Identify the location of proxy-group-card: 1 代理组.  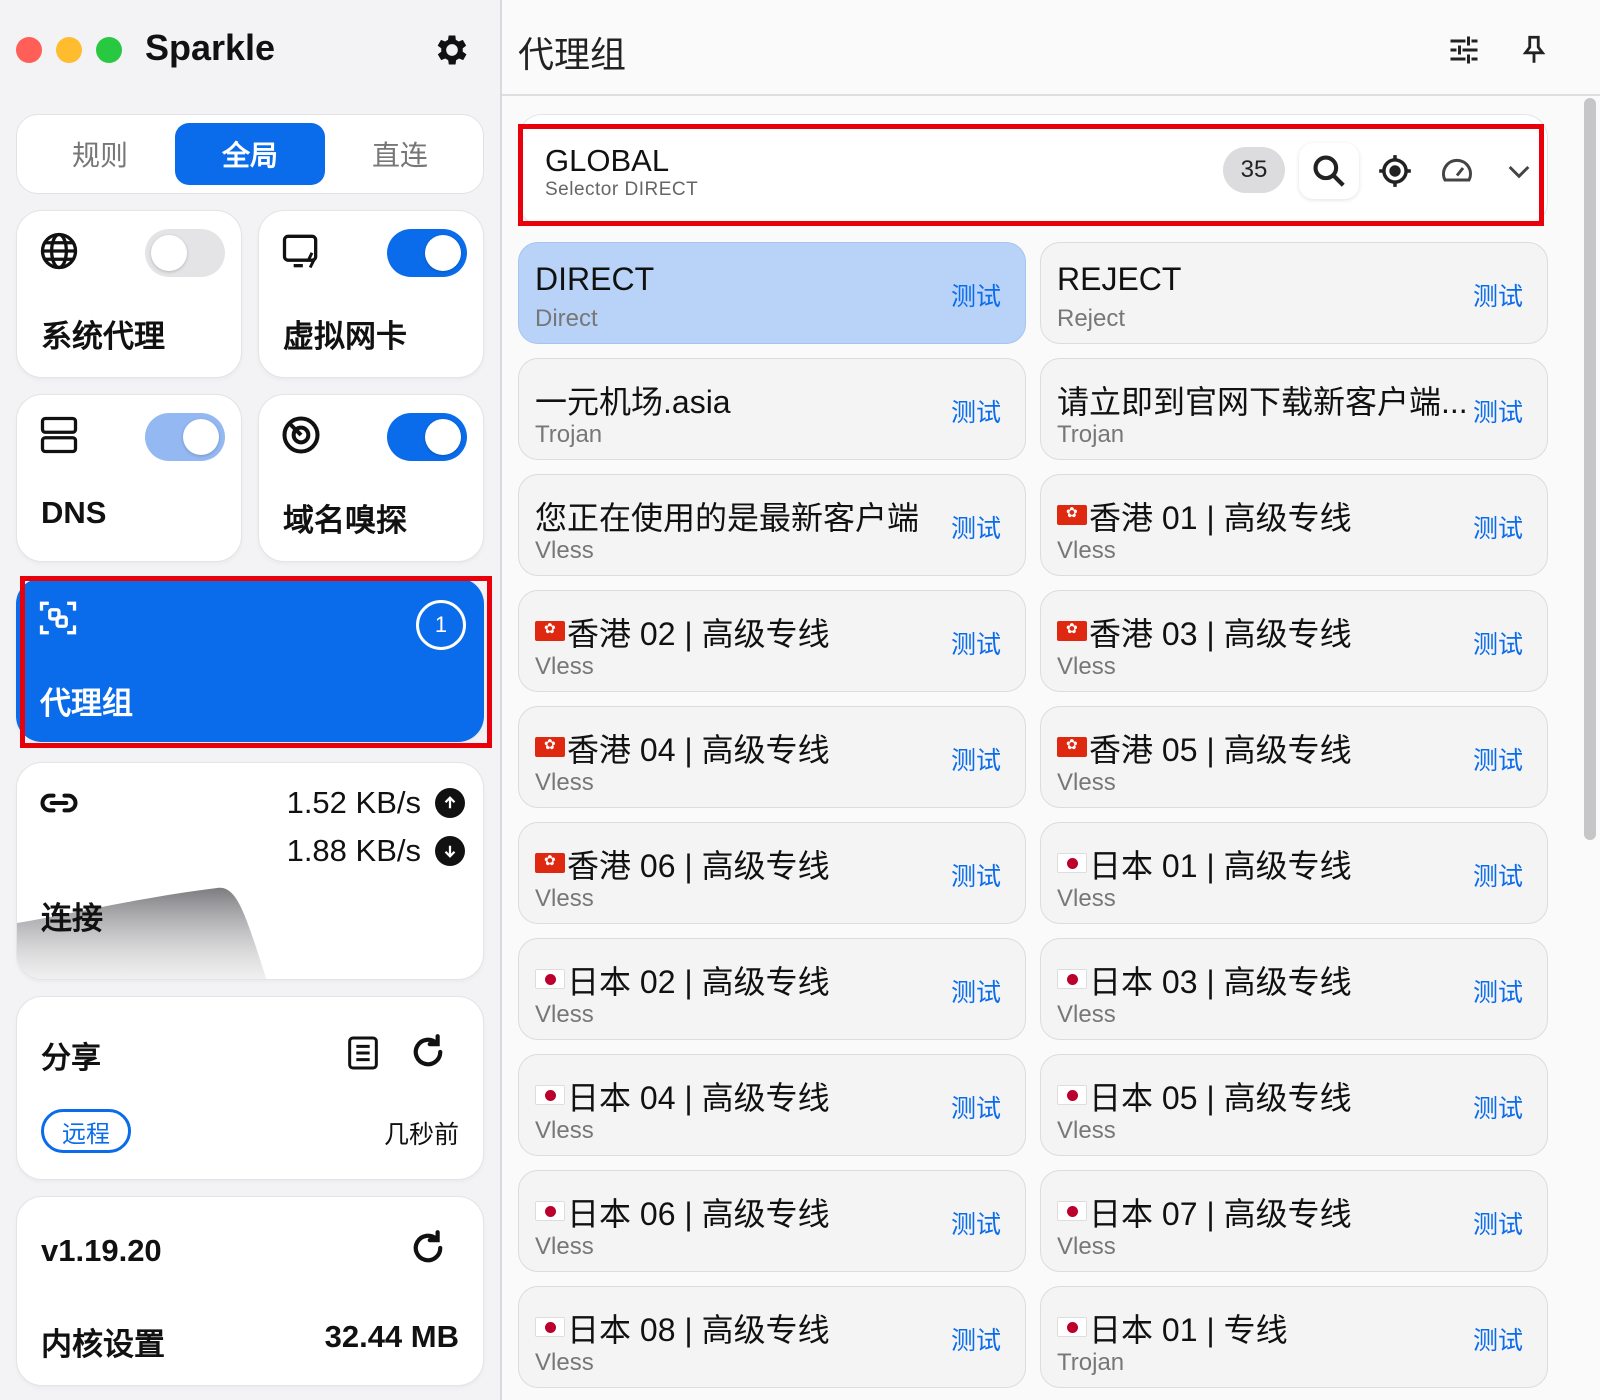
(250, 660).